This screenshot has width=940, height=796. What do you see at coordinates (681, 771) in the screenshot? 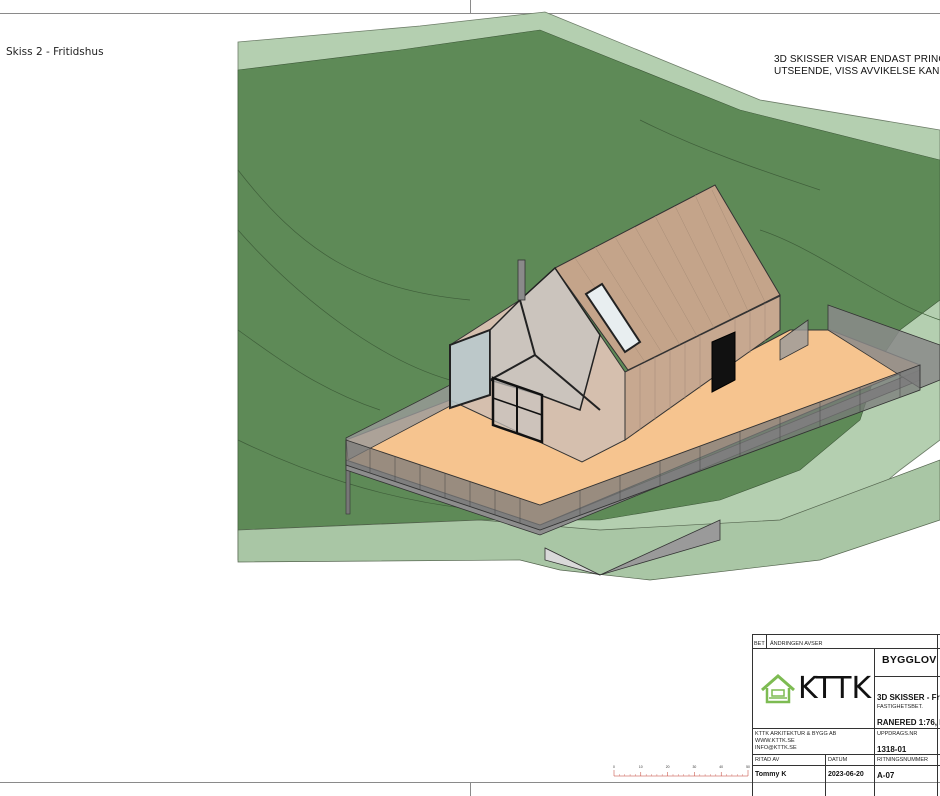
I see `scale-bar: 0 10 20 30 40 50` at bounding box center [681, 771].